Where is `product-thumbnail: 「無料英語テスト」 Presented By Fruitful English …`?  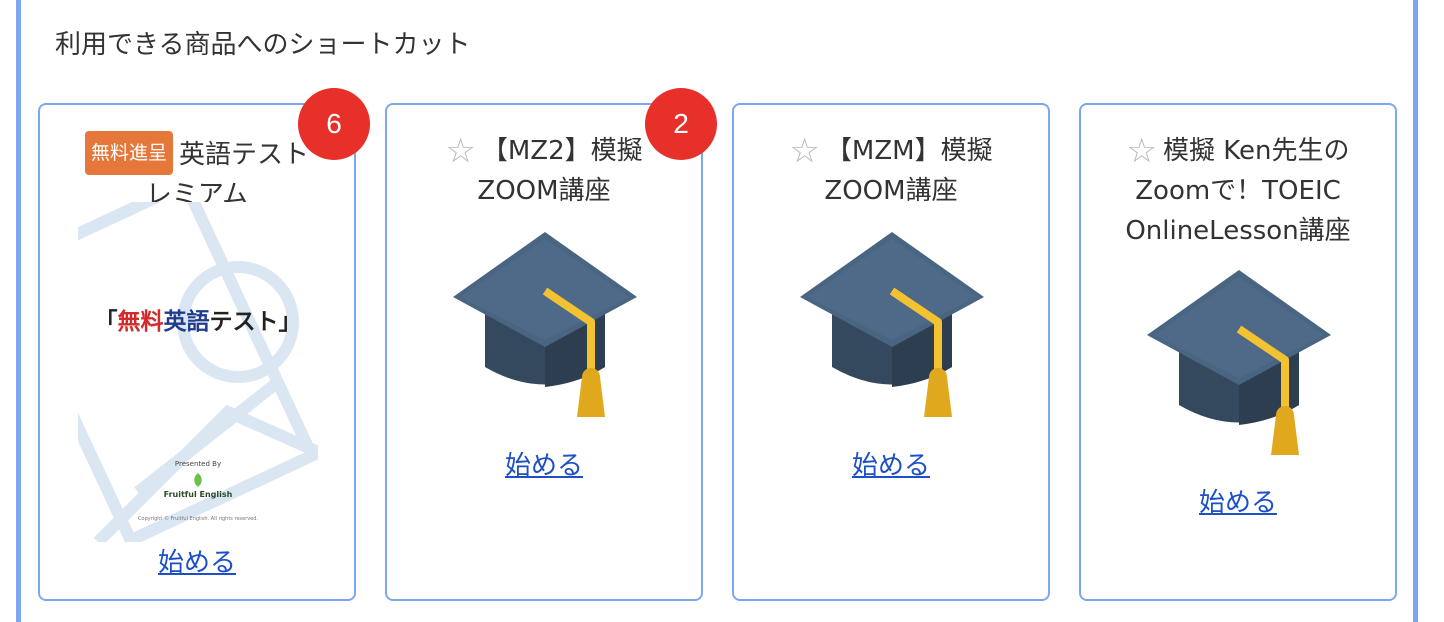 product-thumbnail: 「無料英語テスト」 Presented By Fruitful English … is located at coordinates (198, 372).